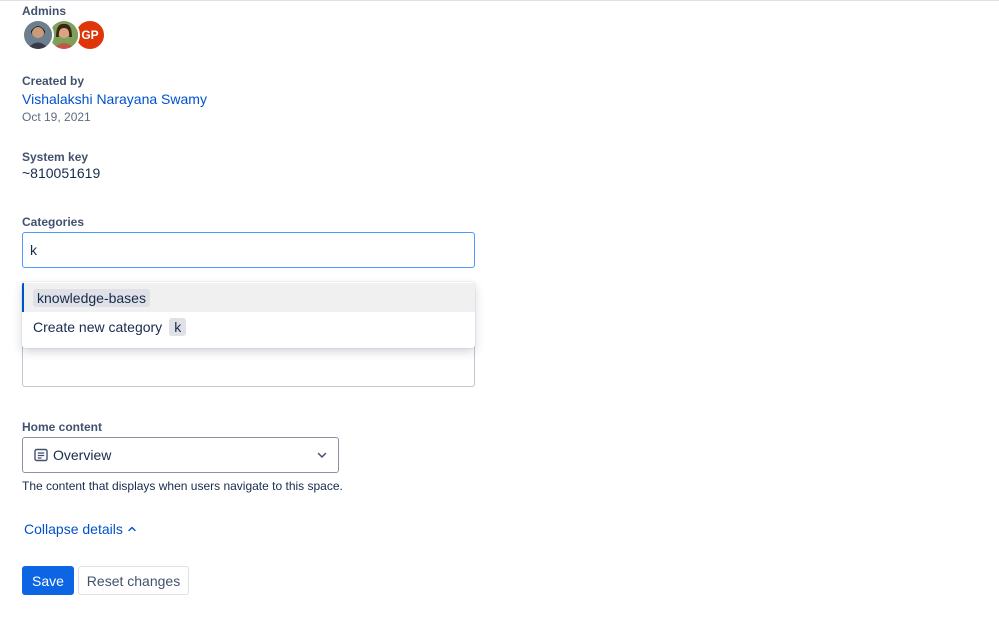 Image resolution: width=999 pixels, height=623 pixels. What do you see at coordinates (48, 580) in the screenshot?
I see `save-button: Save` at bounding box center [48, 580].